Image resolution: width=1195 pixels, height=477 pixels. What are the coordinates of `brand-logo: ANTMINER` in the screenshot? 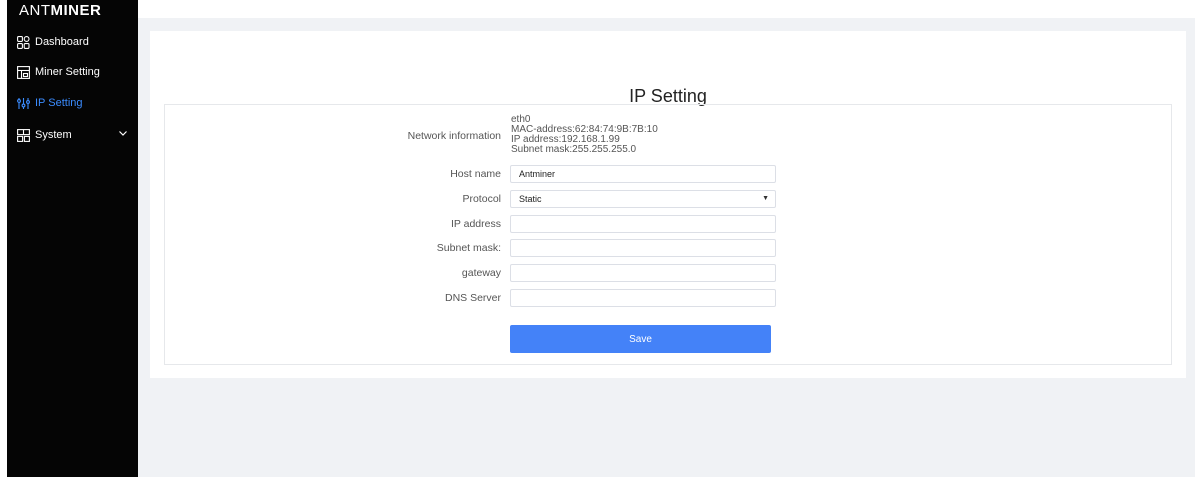 It's located at (60, 10).